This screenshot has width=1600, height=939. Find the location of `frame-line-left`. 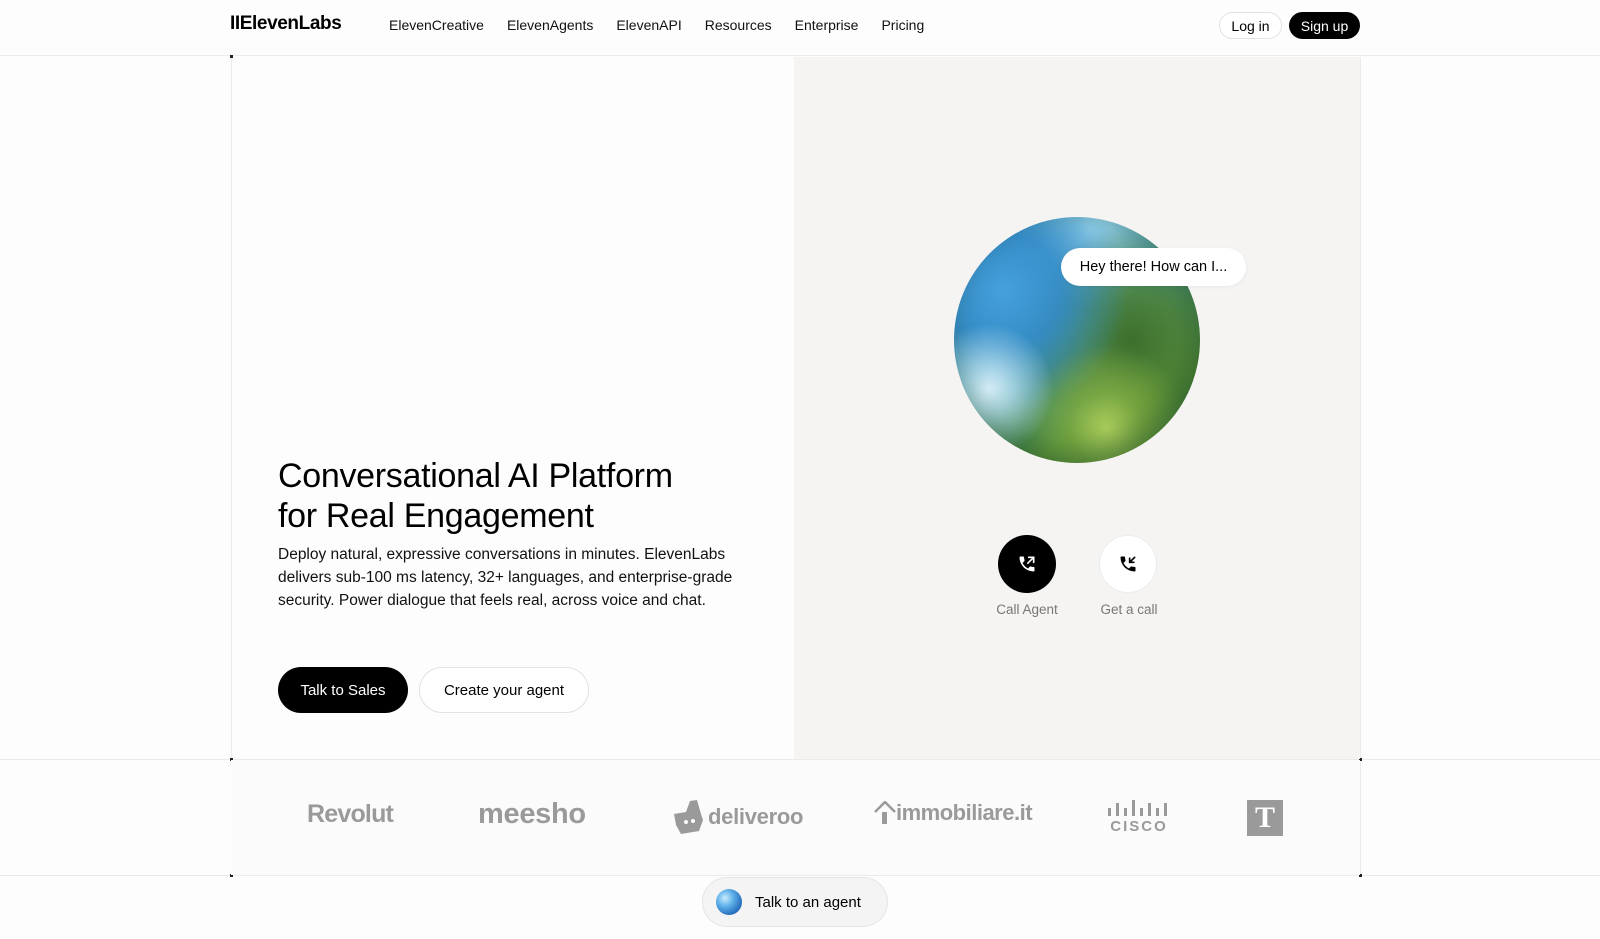

frame-line-left is located at coordinates (231, 466).